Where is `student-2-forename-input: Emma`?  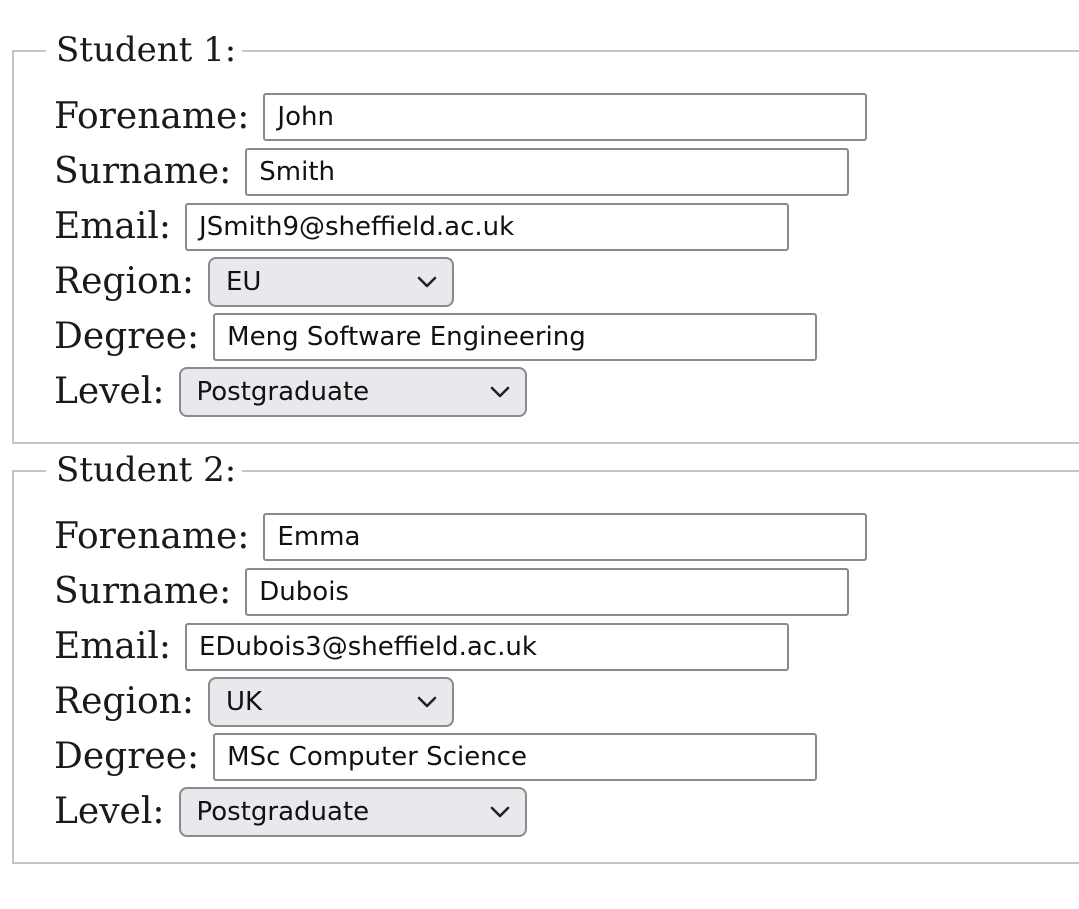 student-2-forename-input: Emma is located at coordinates (565, 537).